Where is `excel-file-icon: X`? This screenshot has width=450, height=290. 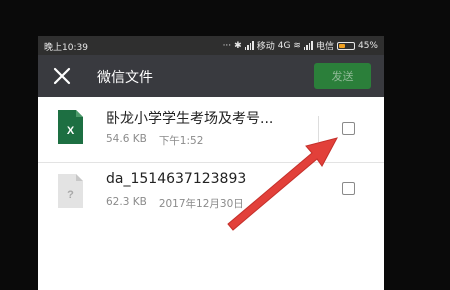
excel-file-icon: X is located at coordinates (70, 127).